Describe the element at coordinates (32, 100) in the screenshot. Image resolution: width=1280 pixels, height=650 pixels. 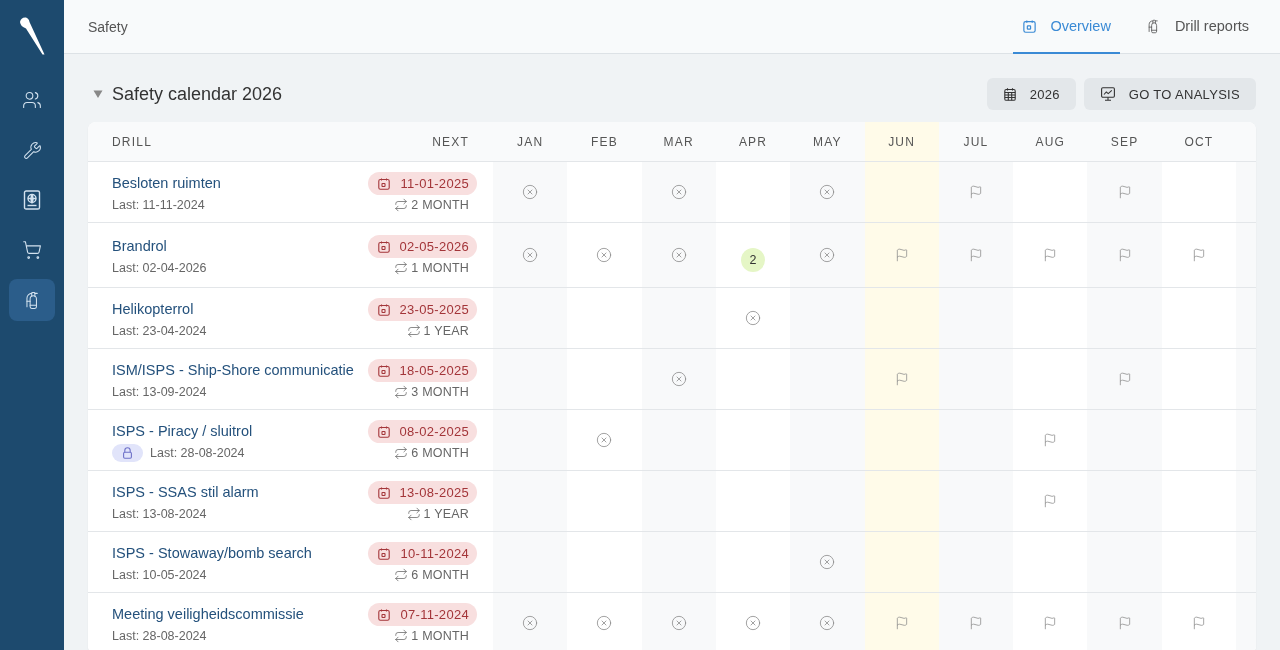
I see `users-icon` at that location.